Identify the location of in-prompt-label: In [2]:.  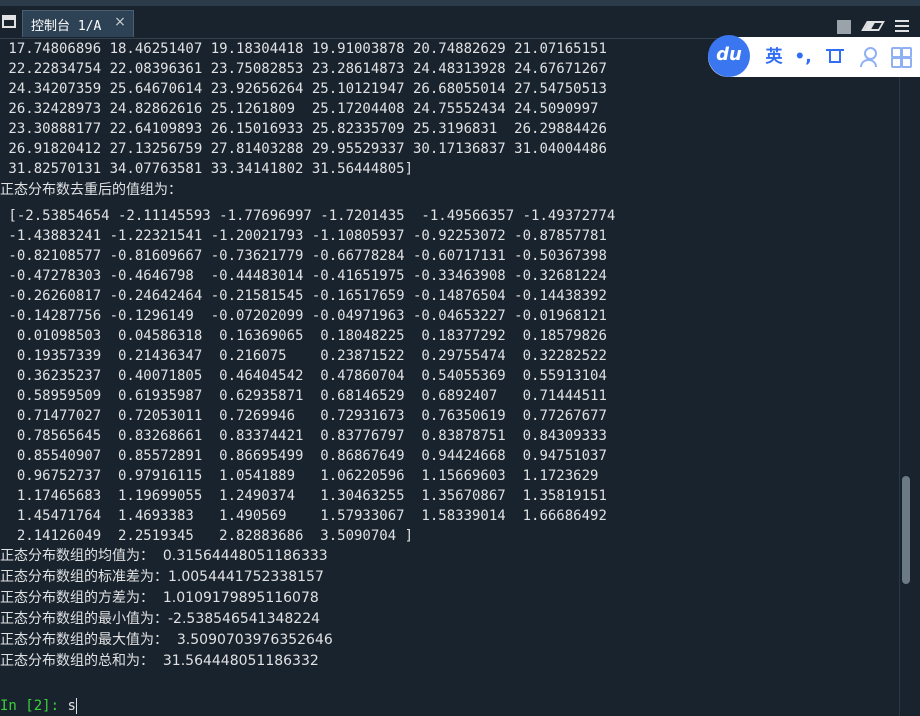
(30, 706).